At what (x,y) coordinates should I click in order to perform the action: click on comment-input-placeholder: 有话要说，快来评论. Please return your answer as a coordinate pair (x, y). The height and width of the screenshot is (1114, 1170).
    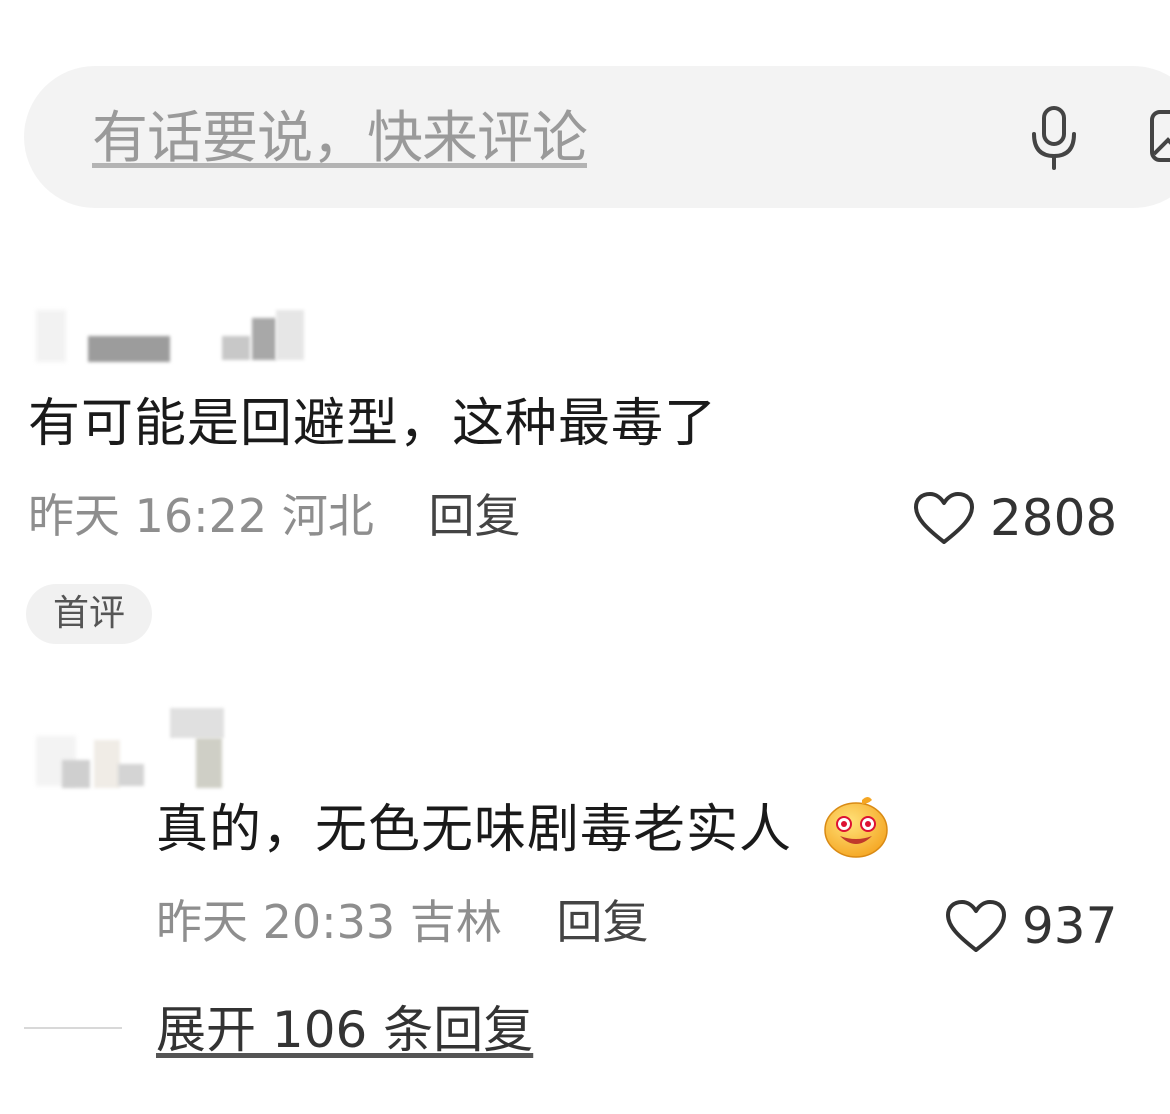
    Looking at the image, I should click on (340, 139).